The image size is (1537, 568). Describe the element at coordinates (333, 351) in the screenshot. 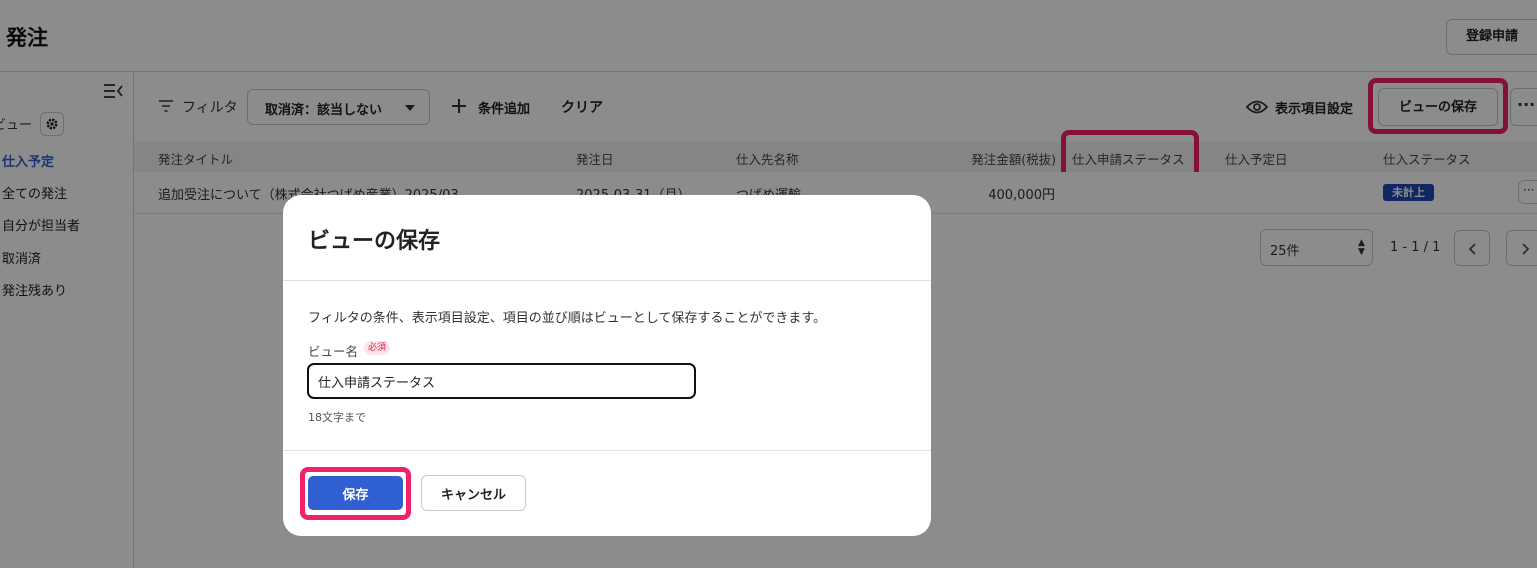

I see `view-name-label: ビュー名` at that location.